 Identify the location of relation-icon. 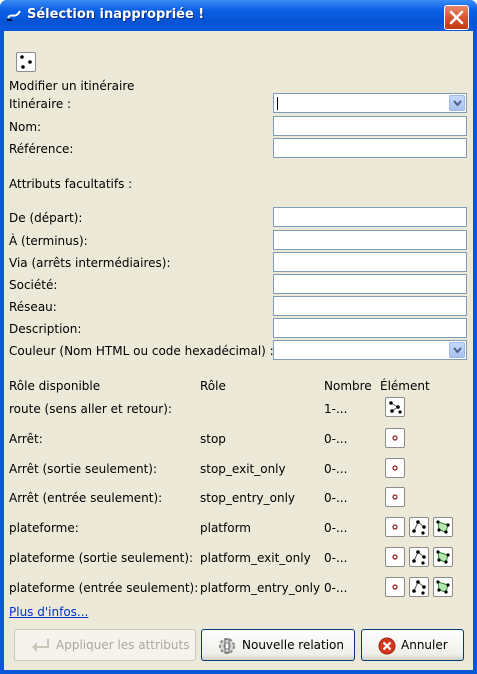
(395, 407).